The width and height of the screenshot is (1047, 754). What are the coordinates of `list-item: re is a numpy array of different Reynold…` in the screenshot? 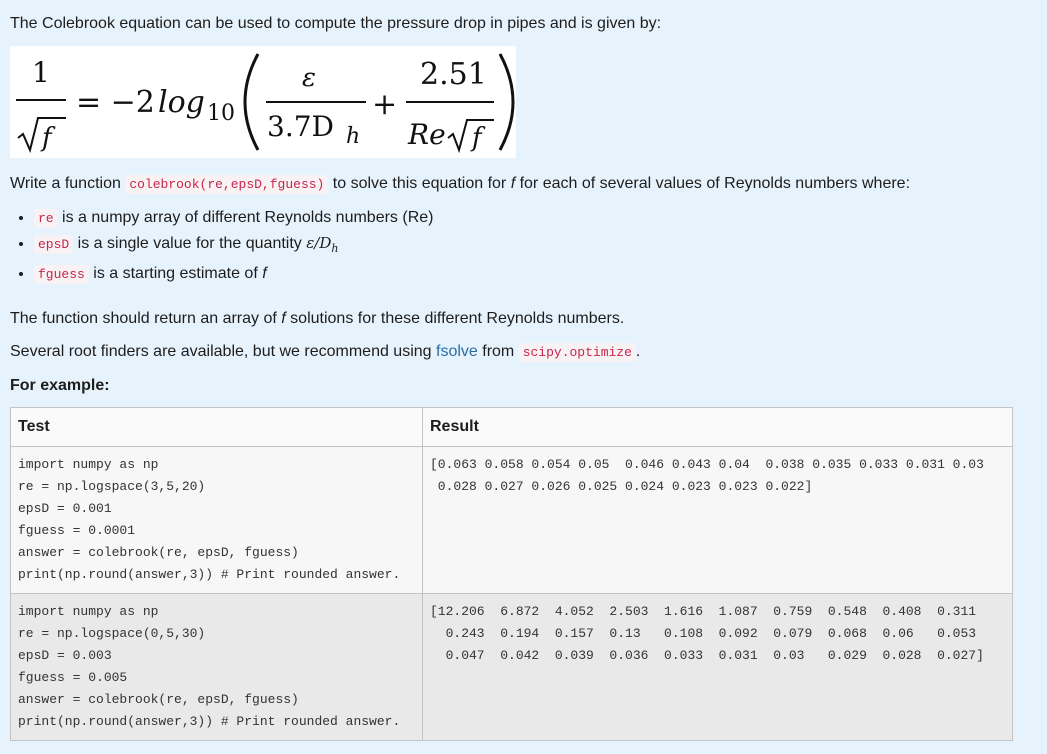 It's located at (540, 218).